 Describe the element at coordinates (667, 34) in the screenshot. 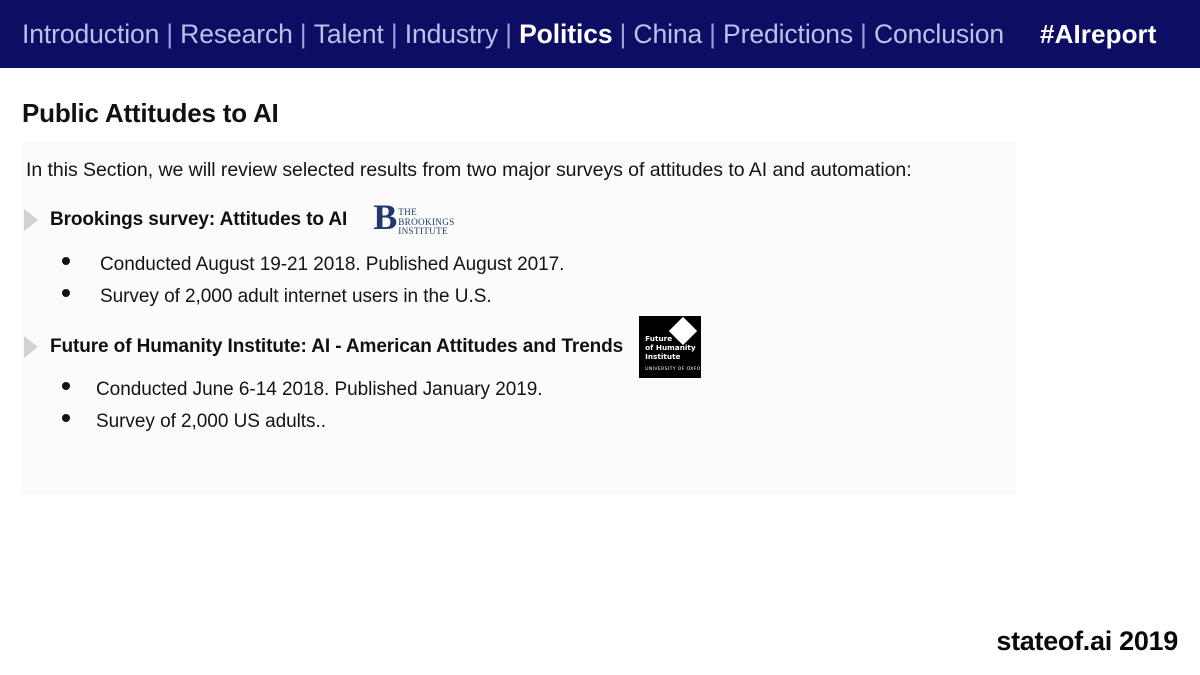

I see `nav-item-china: China` at that location.